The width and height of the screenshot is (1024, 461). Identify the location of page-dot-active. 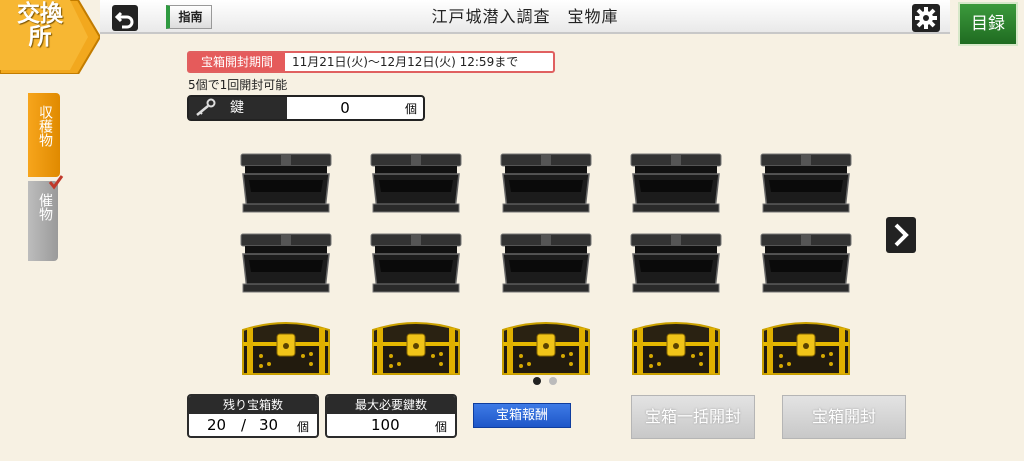
(537, 381).